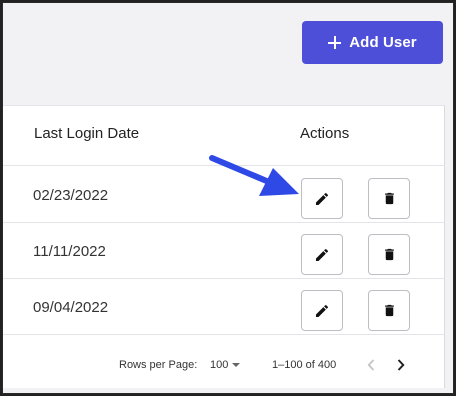 Image resolution: width=456 pixels, height=396 pixels. What do you see at coordinates (219, 365) in the screenshot?
I see `rows-per-page-value: 100` at bounding box center [219, 365].